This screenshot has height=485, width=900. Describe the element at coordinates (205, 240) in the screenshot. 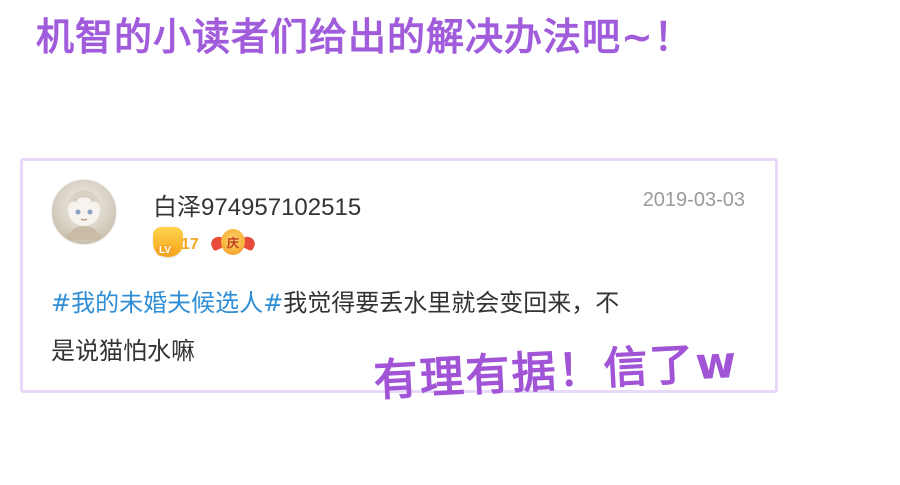

I see `user-badges: LV 17 庆` at that location.